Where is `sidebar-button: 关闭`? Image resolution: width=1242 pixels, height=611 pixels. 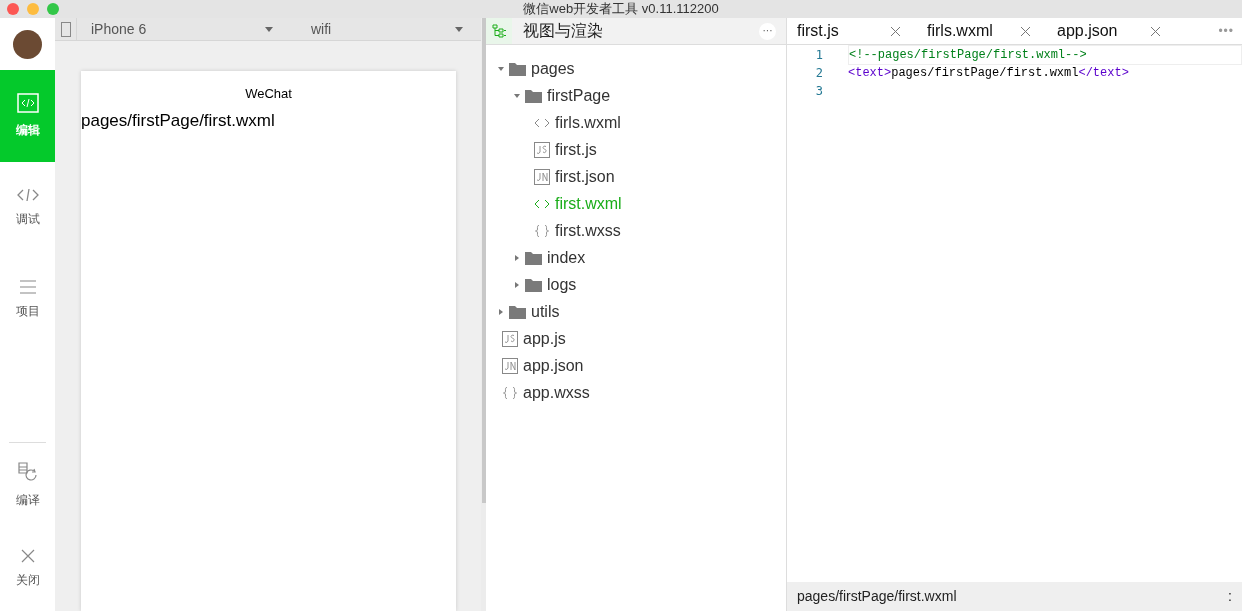
sidebar-button: 关闭 is located at coordinates (27, 569).